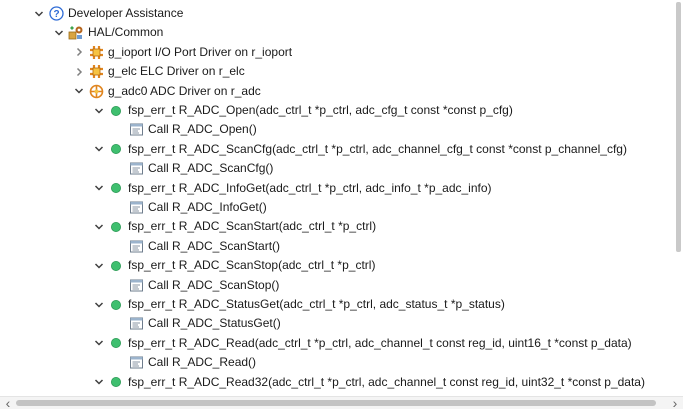 This screenshot has width=683, height=411. I want to click on vertical-scrollbar, so click(678, 198).